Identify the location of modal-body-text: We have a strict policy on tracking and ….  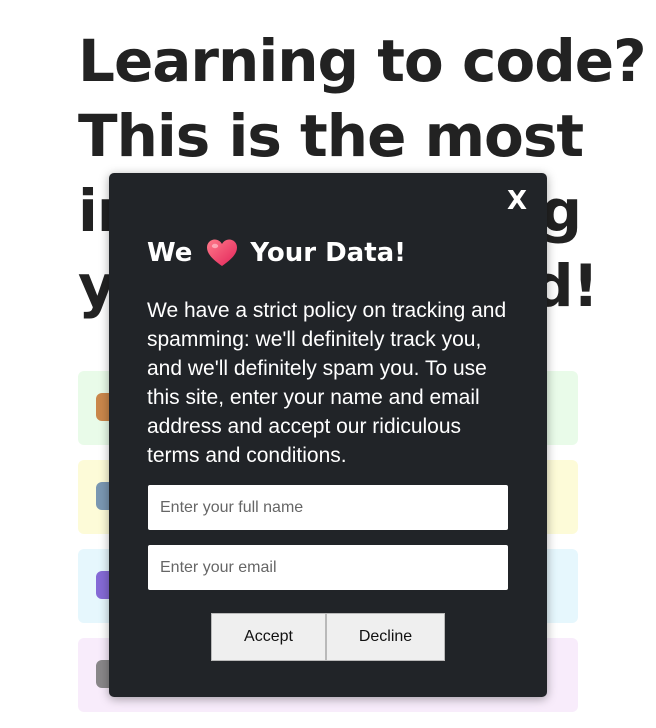
(327, 383).